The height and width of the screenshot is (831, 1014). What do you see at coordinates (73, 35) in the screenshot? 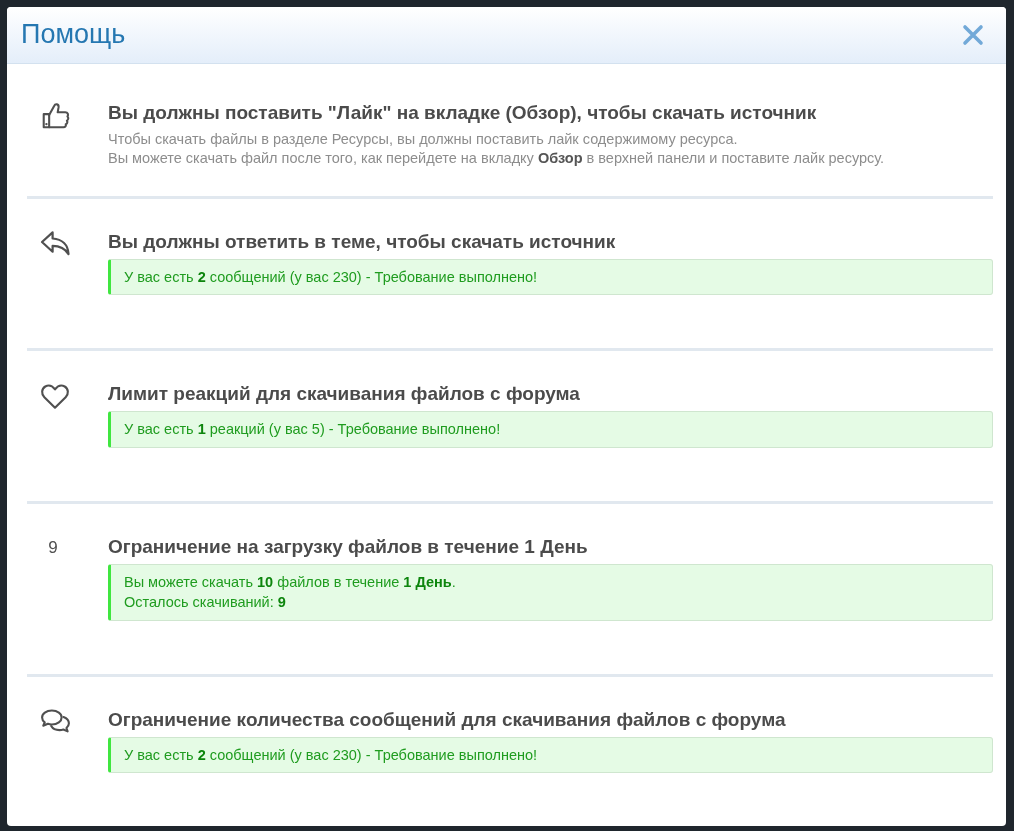
I see `dialog-title: Помощь` at bounding box center [73, 35].